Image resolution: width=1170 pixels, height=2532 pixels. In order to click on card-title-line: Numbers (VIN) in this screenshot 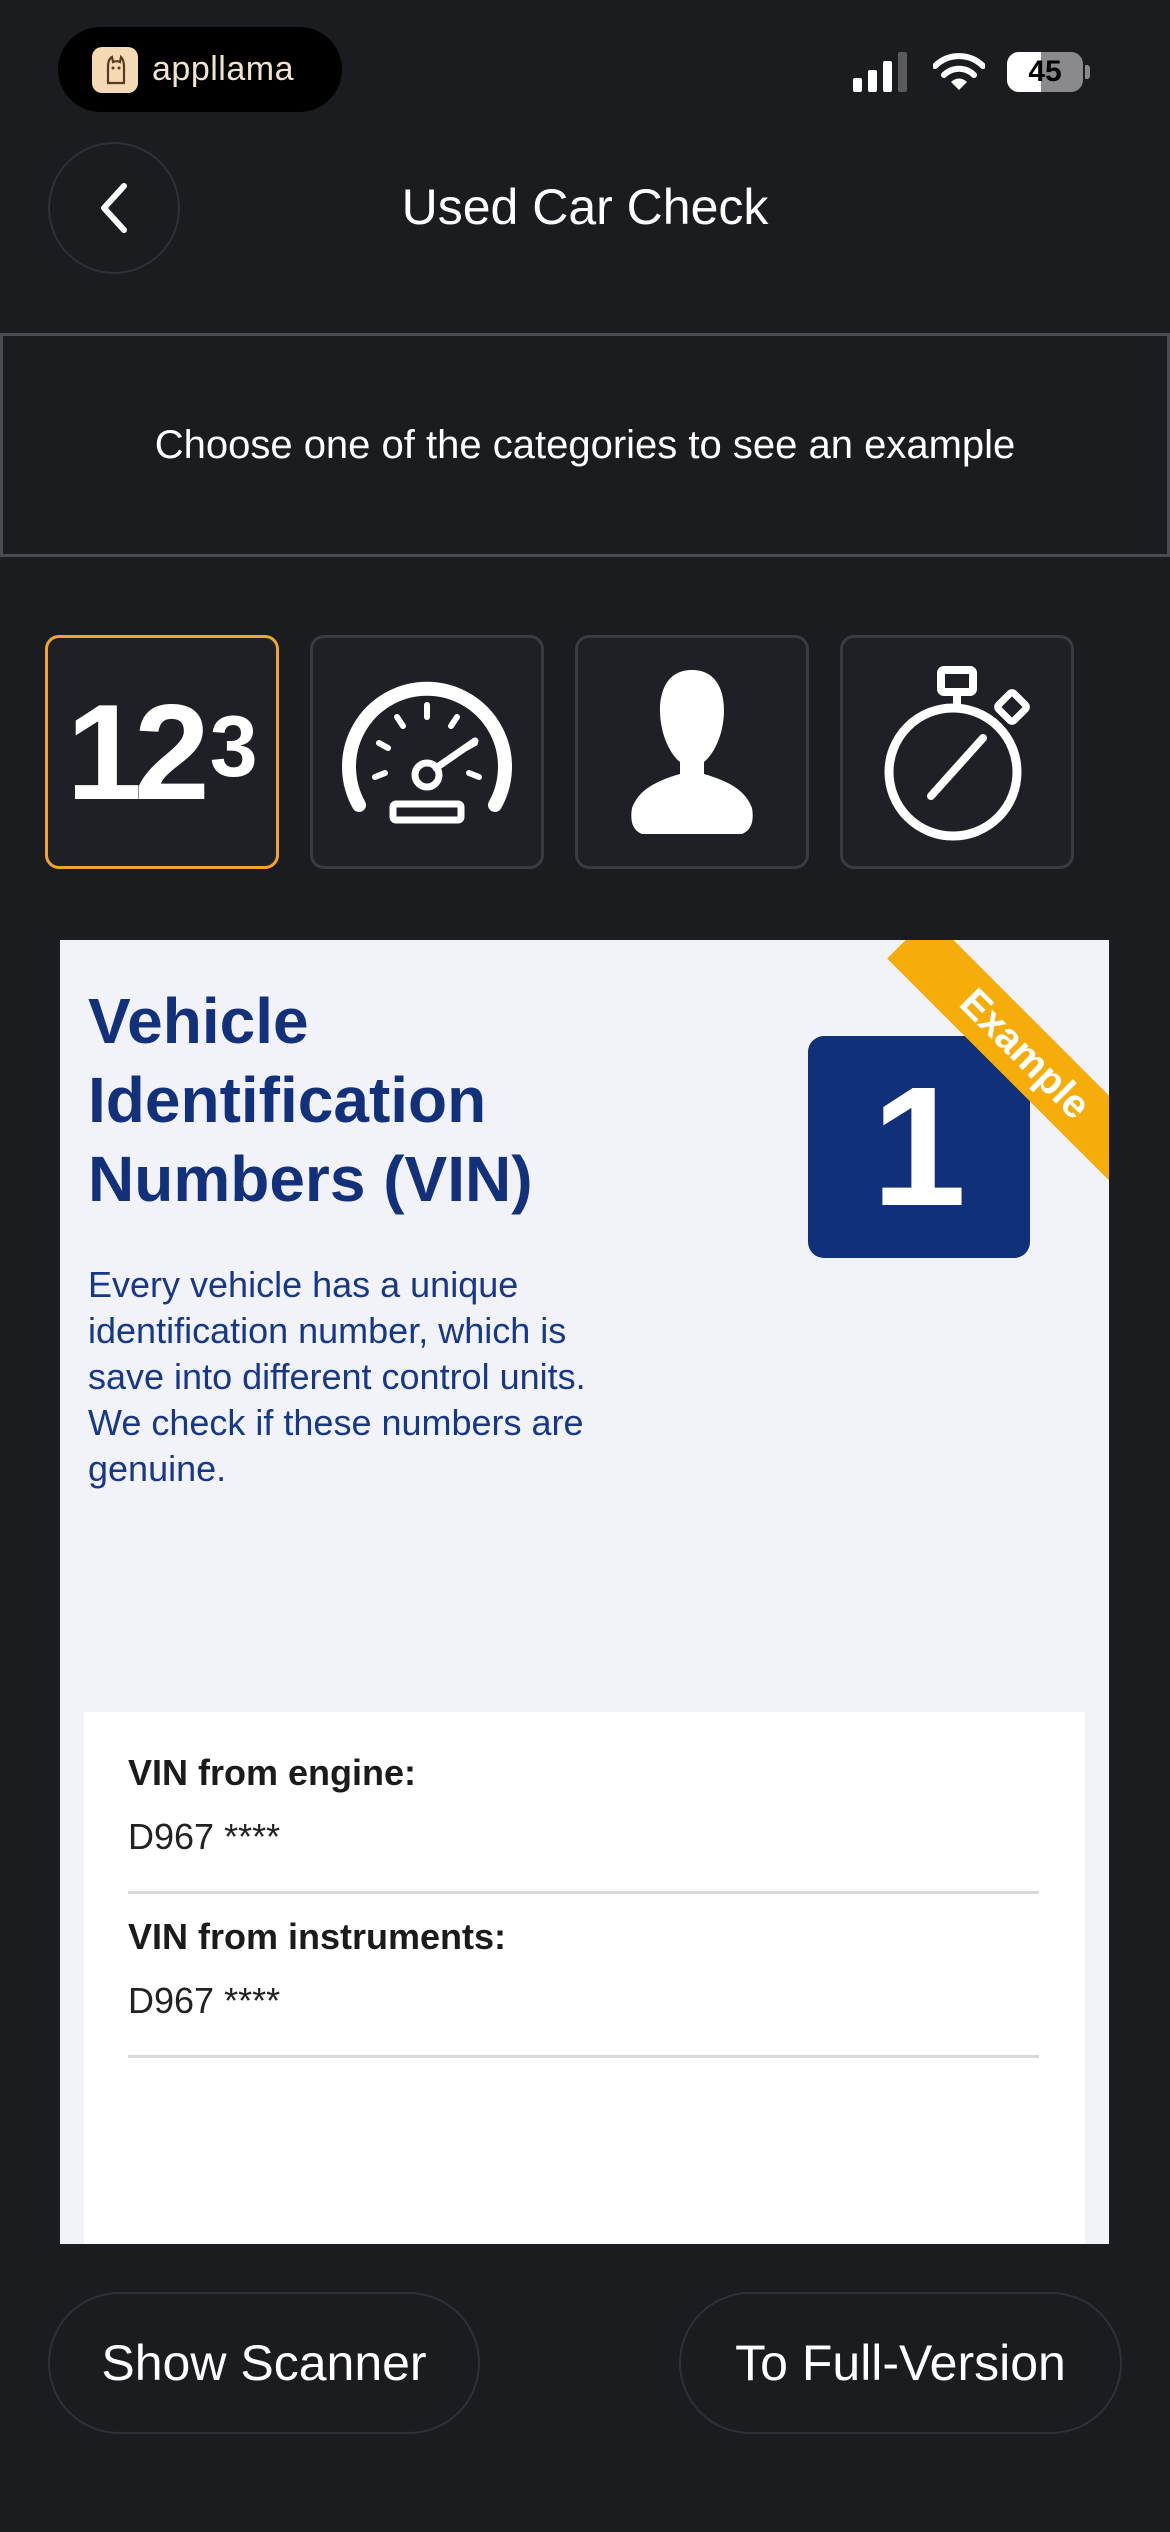, I will do `click(310, 1179)`.